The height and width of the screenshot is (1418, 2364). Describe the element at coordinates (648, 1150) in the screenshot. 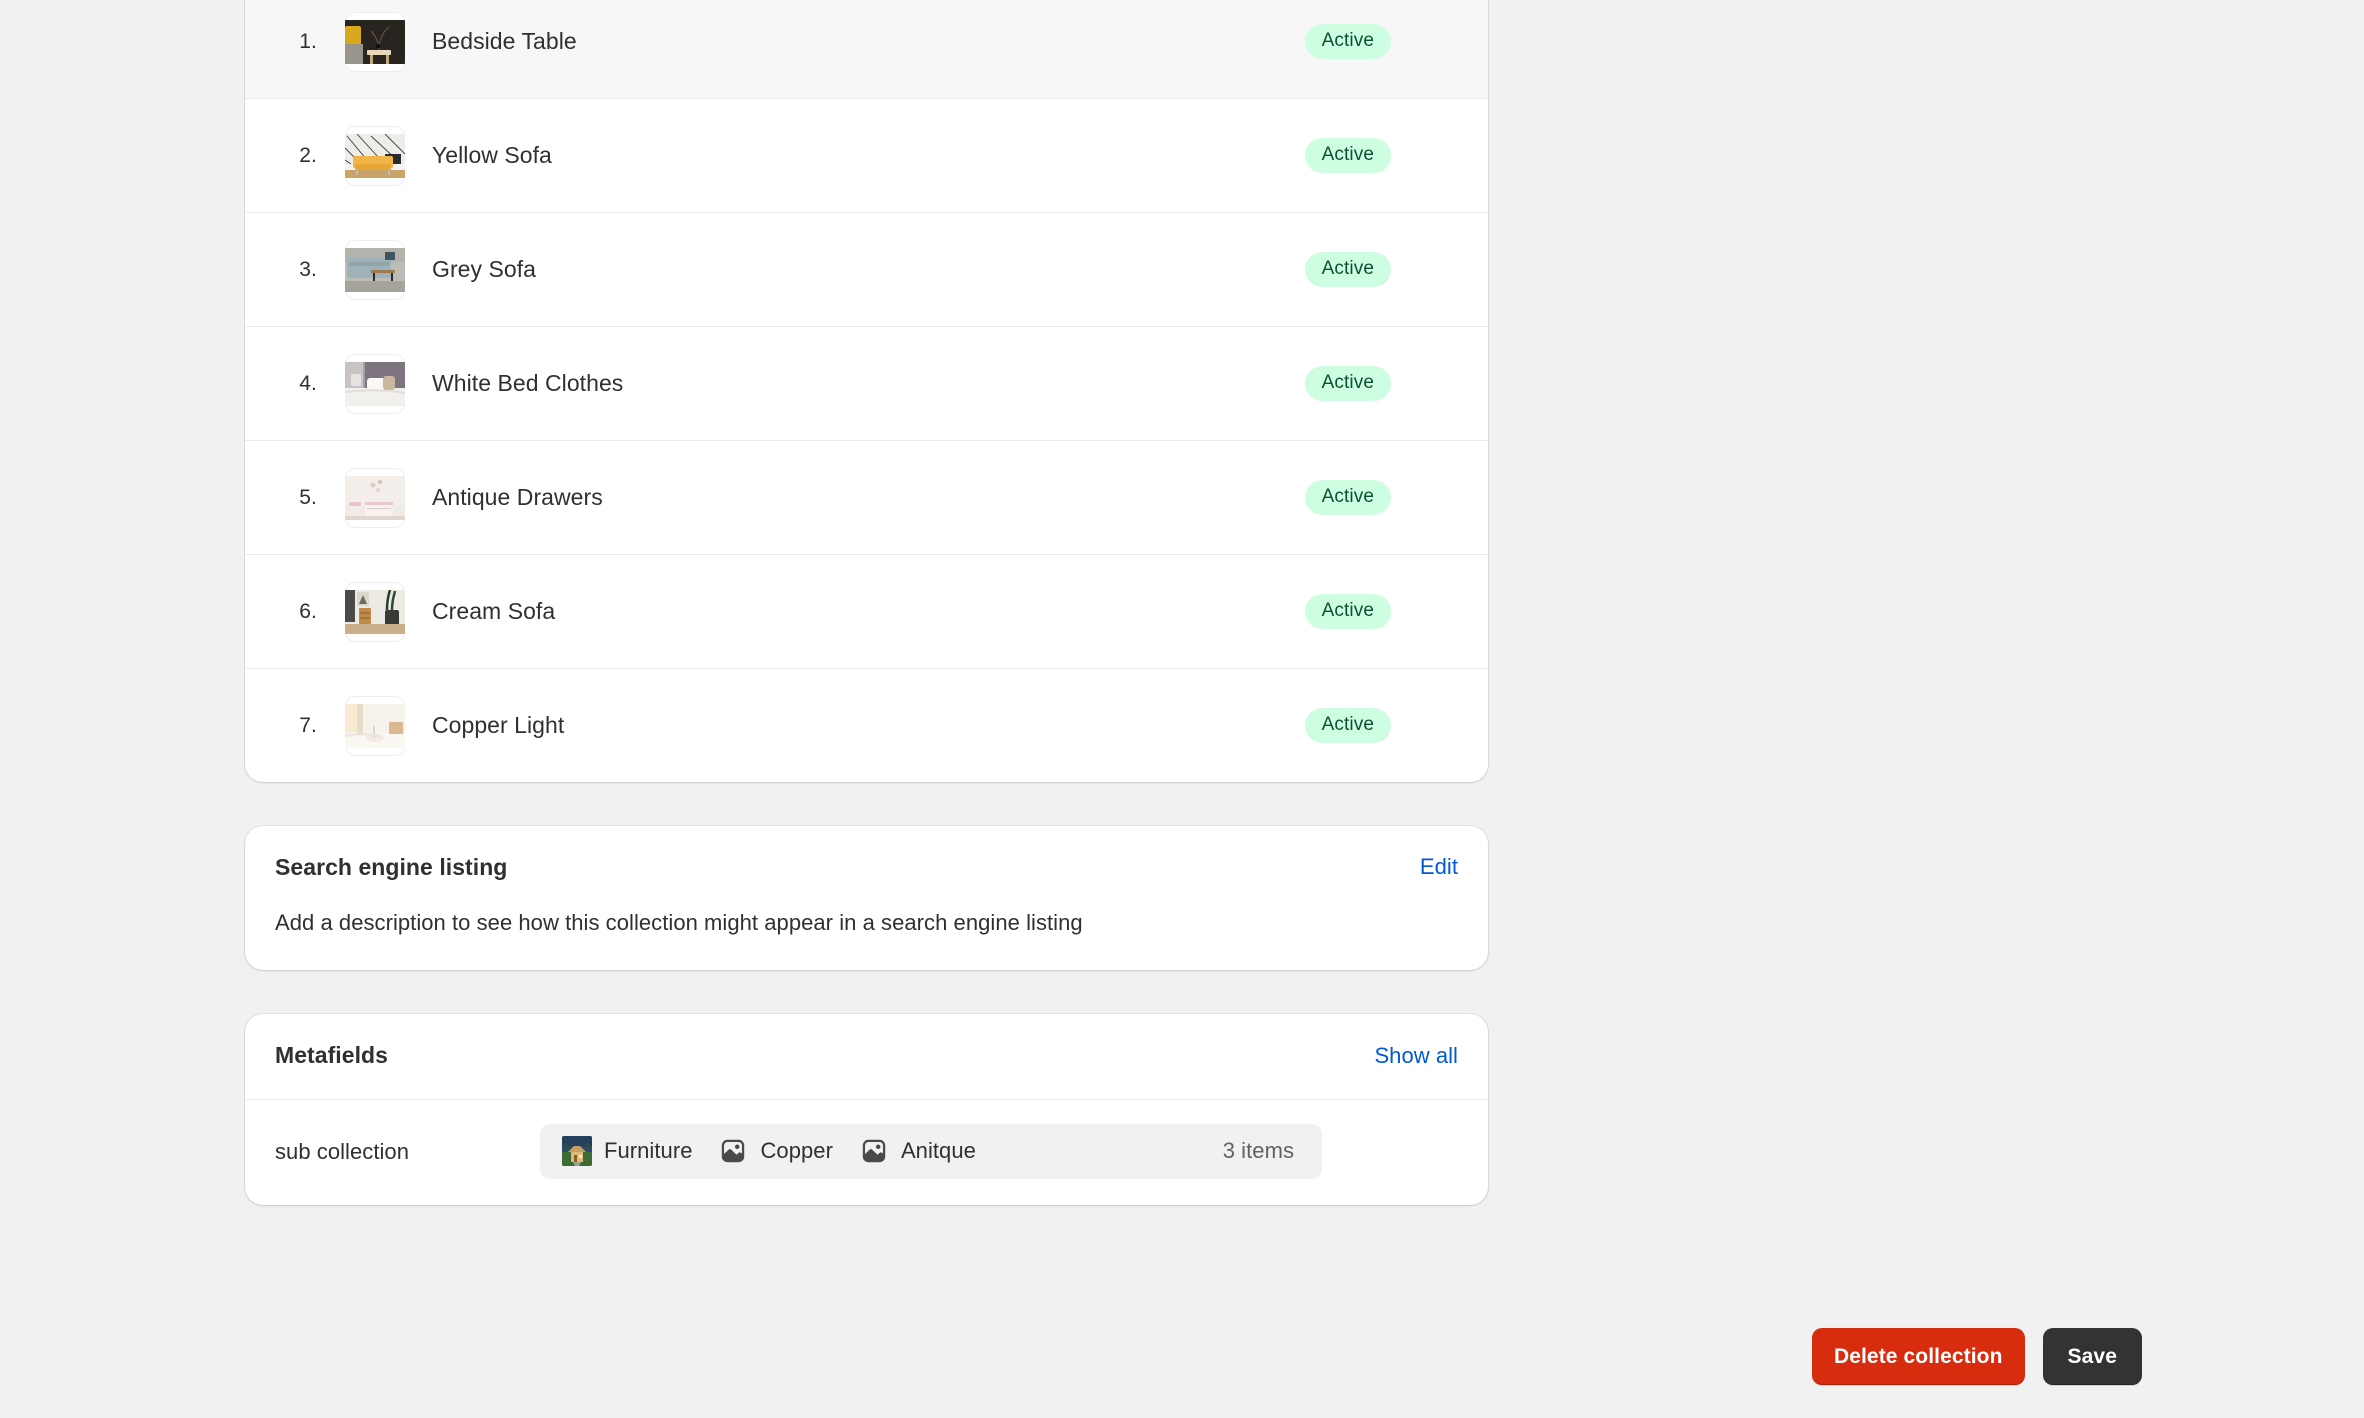

I see `metafield-value-label: Furniture` at that location.